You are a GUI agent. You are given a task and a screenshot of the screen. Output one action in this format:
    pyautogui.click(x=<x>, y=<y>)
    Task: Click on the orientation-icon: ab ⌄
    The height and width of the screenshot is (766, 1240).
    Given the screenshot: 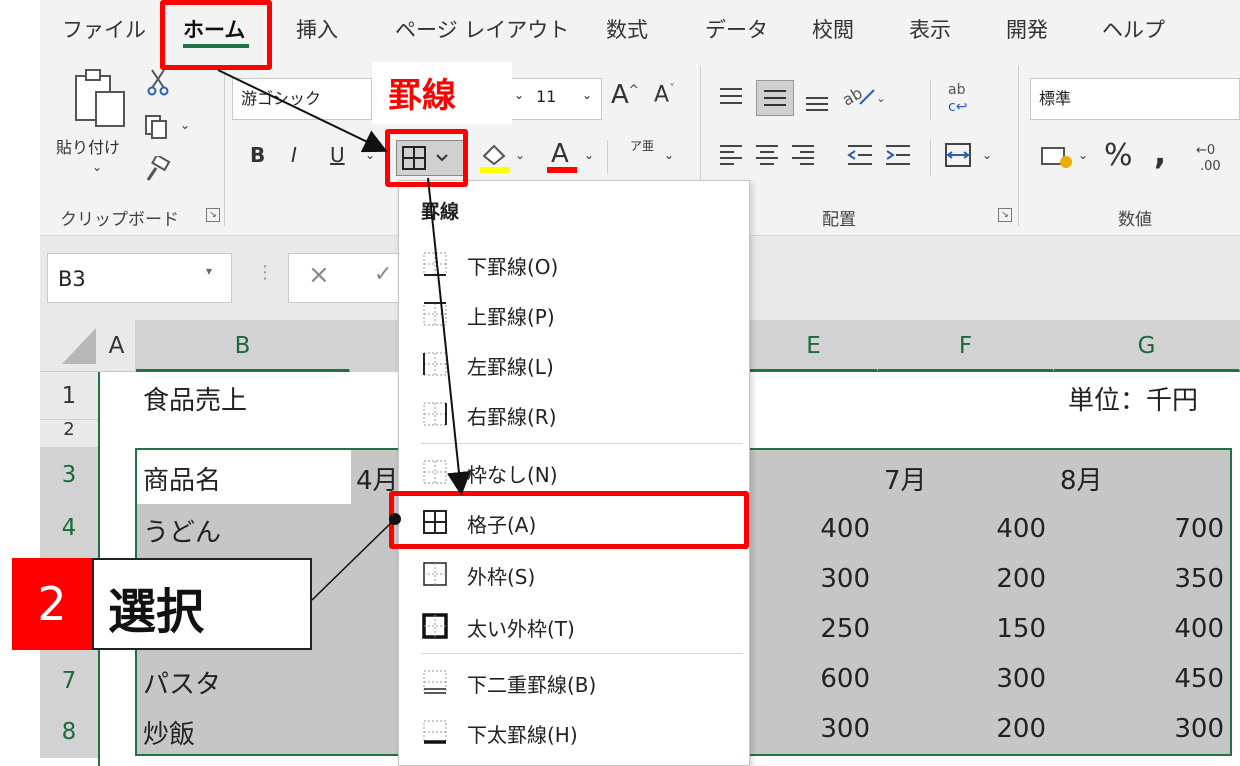 What is the action you would take?
    pyautogui.click(x=864, y=95)
    